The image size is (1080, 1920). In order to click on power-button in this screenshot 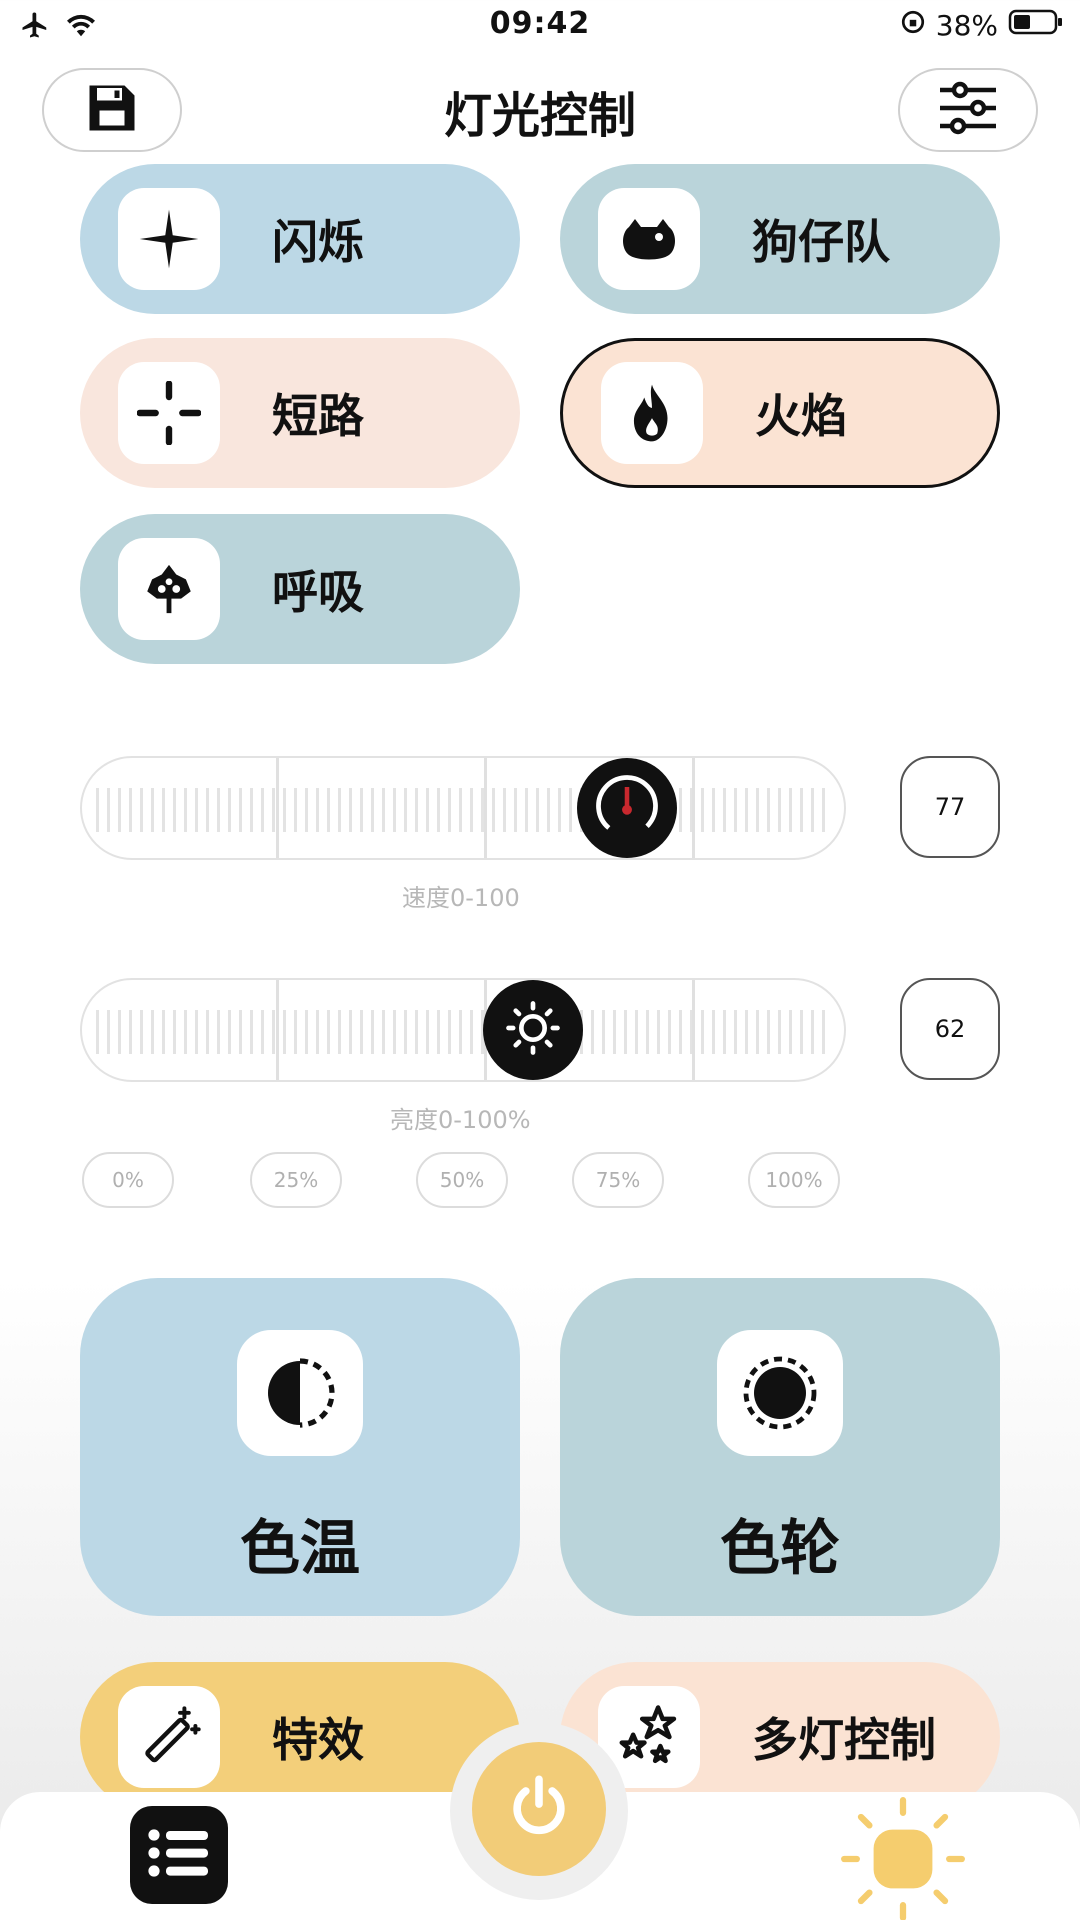, I will do `click(539, 1809)`.